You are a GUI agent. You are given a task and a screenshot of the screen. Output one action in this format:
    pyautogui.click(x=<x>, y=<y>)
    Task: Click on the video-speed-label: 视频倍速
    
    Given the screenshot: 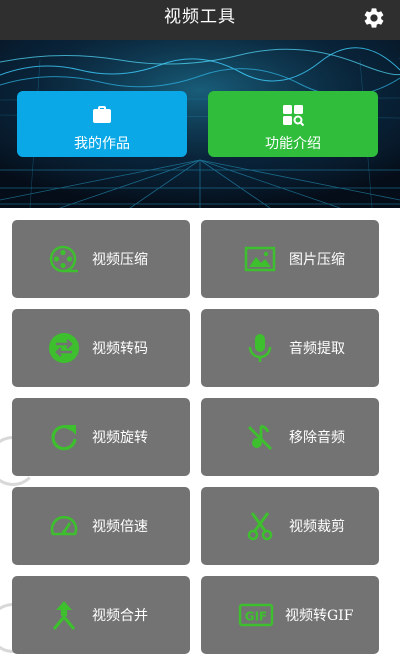 What is the action you would take?
    pyautogui.click(x=120, y=527)
    